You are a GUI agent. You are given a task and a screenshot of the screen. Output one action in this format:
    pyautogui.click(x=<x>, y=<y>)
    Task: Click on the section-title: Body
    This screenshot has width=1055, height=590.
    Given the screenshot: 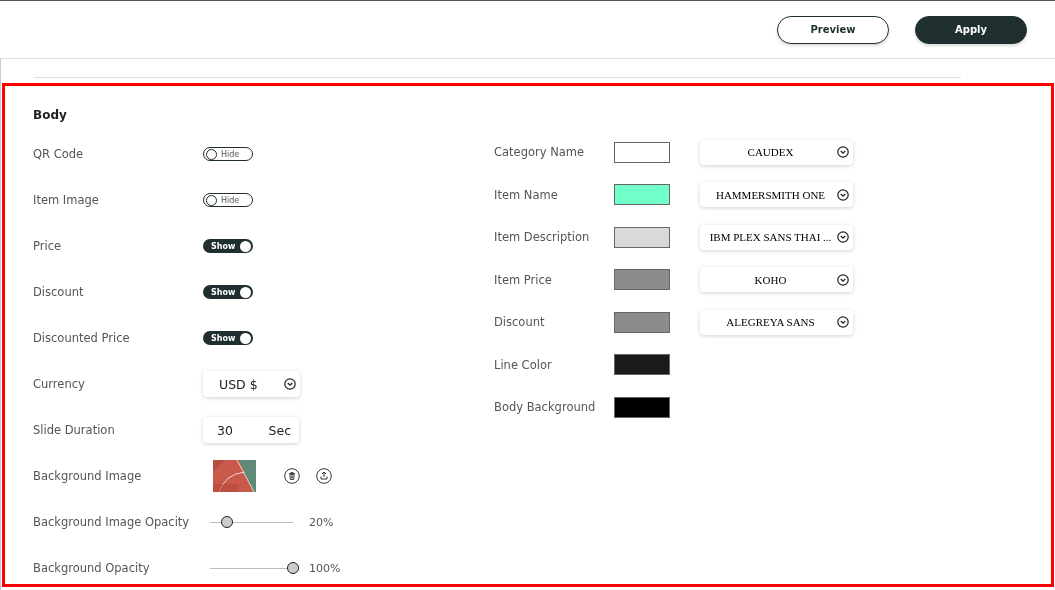 What is the action you would take?
    pyautogui.click(x=50, y=115)
    